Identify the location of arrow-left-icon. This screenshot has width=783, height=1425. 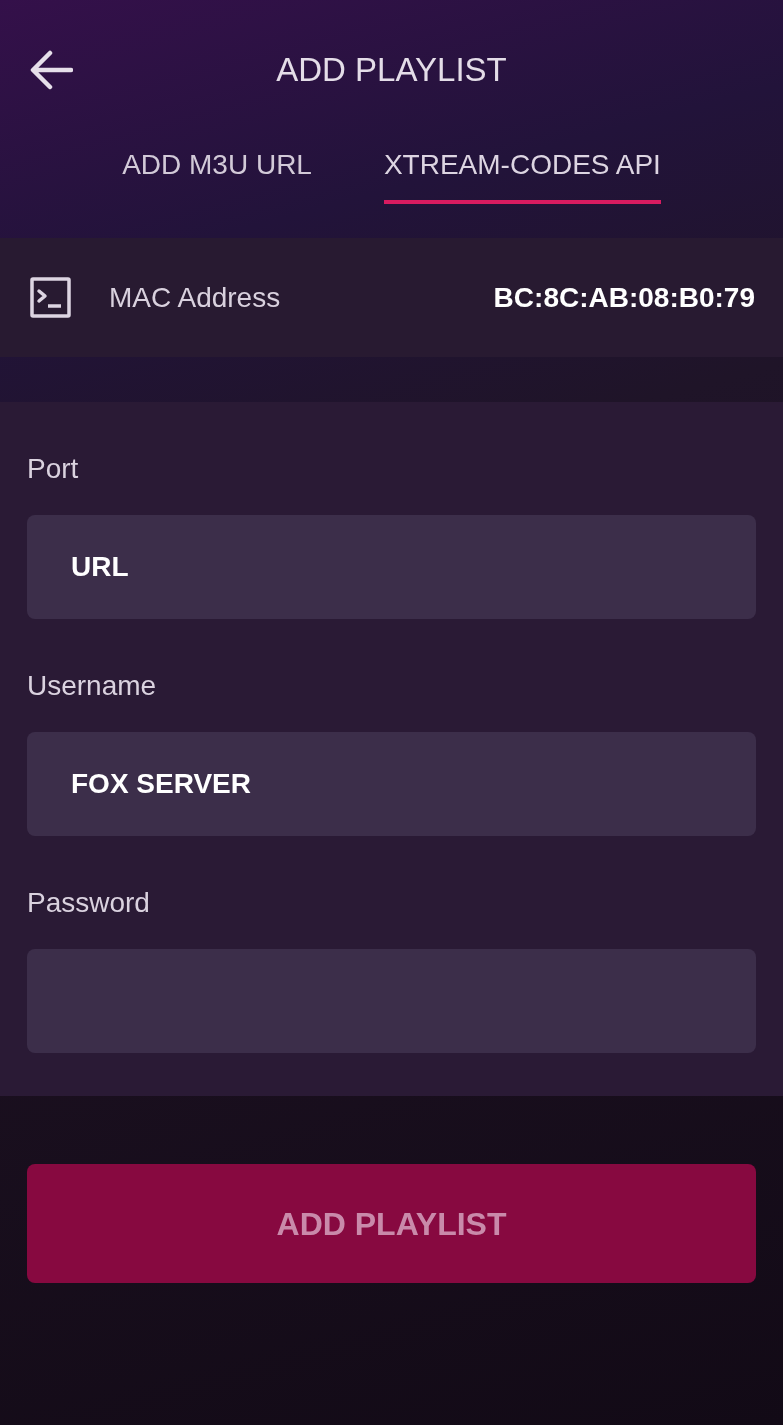
(51, 70).